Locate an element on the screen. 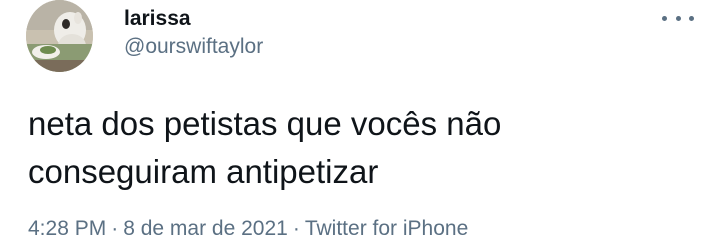 The image size is (720, 240). tweet-source-link: Twitter for iPhone is located at coordinates (386, 228).